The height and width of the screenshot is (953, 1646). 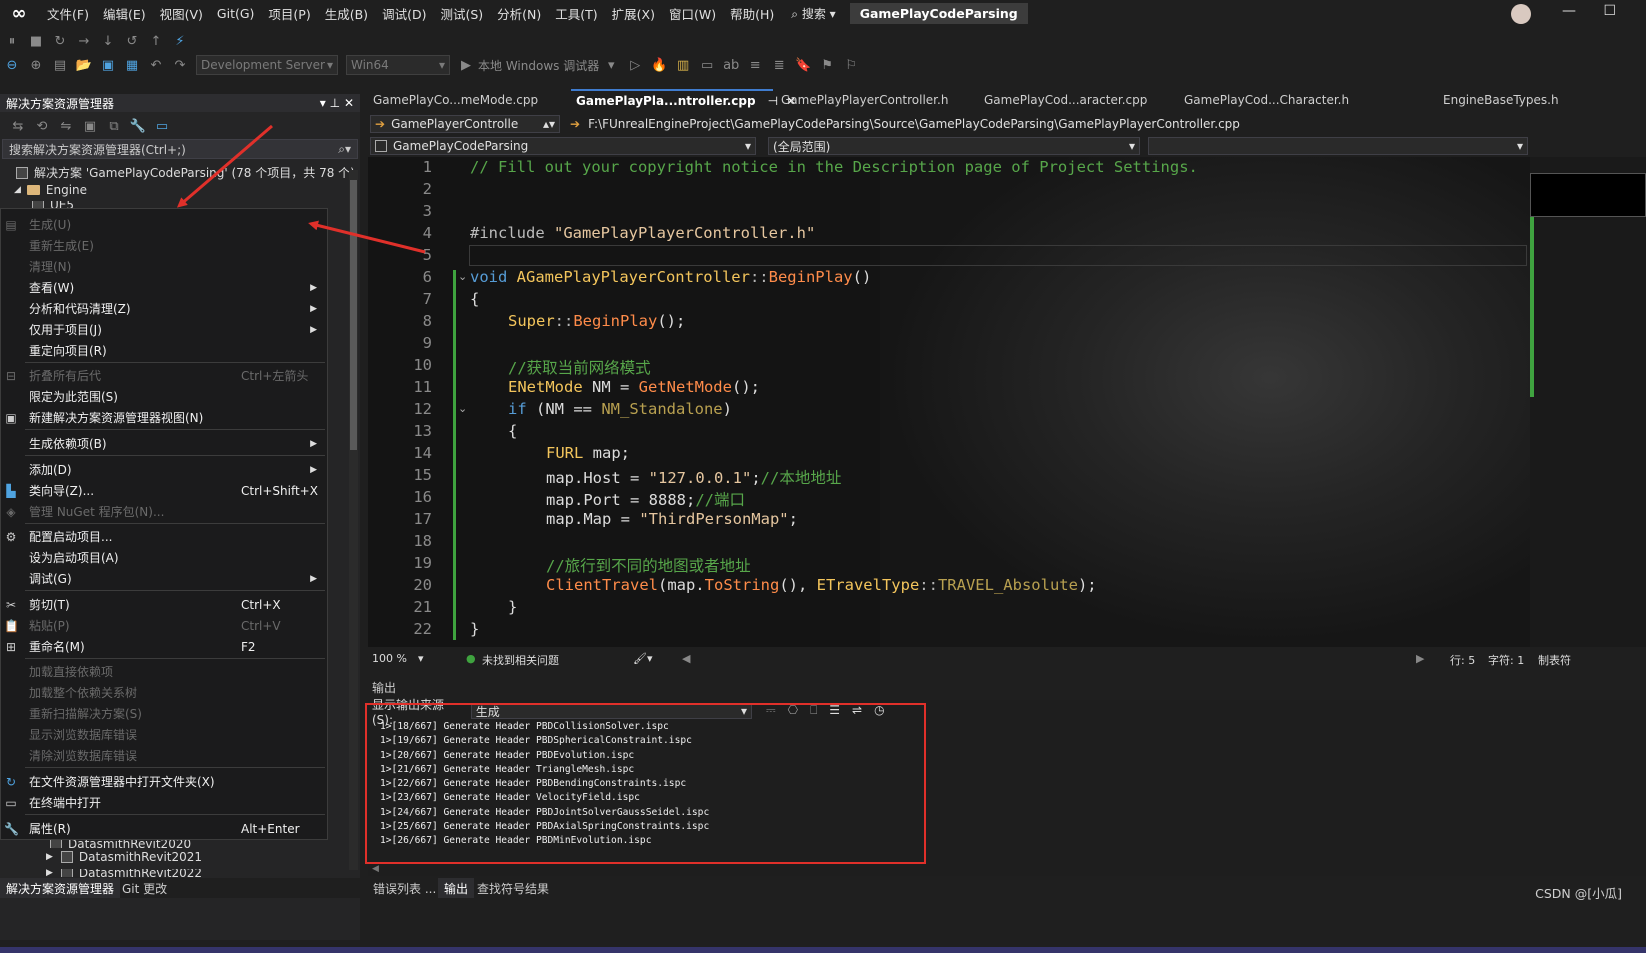 I want to click on comment-icon: ≡, so click(x=755, y=65).